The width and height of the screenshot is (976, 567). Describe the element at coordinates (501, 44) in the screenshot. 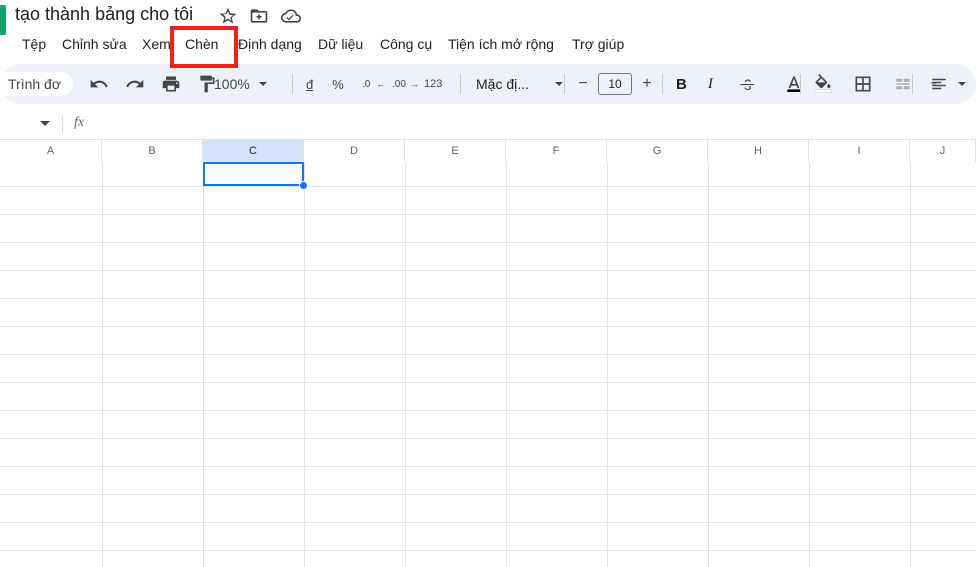

I see `menu-tien-ich-mo-rong: Tiện ích mở rộng` at that location.